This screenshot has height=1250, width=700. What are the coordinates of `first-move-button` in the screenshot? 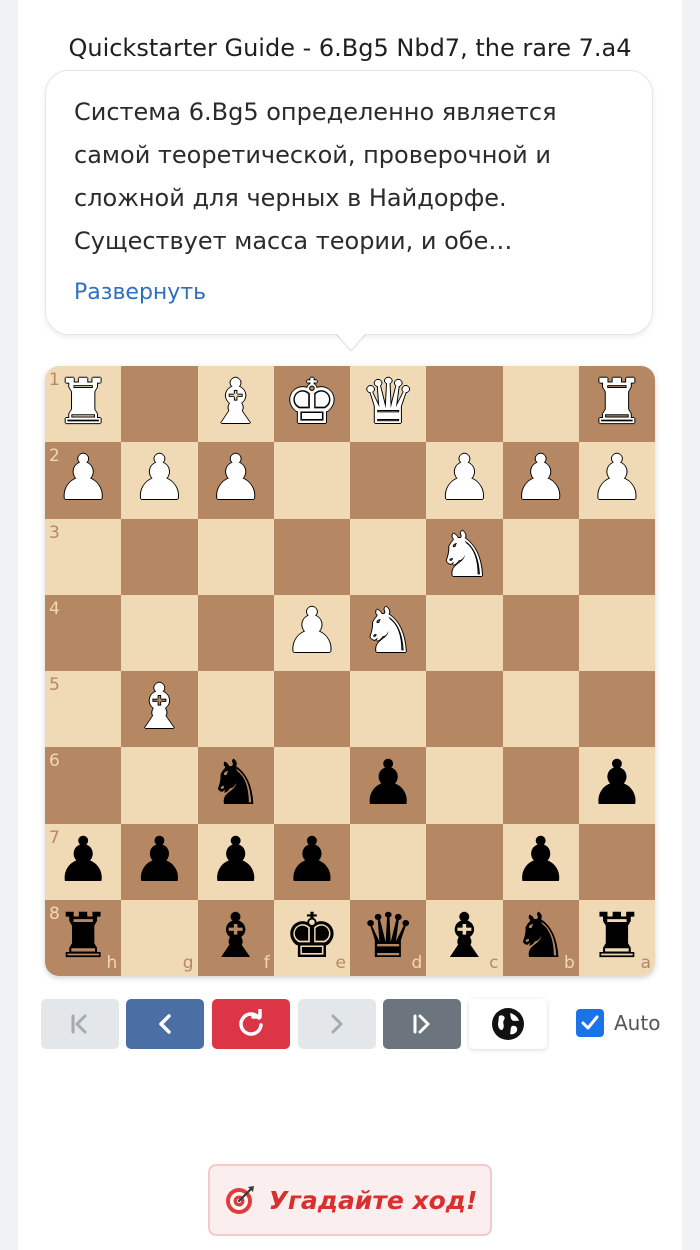 It's located at (80, 1024).